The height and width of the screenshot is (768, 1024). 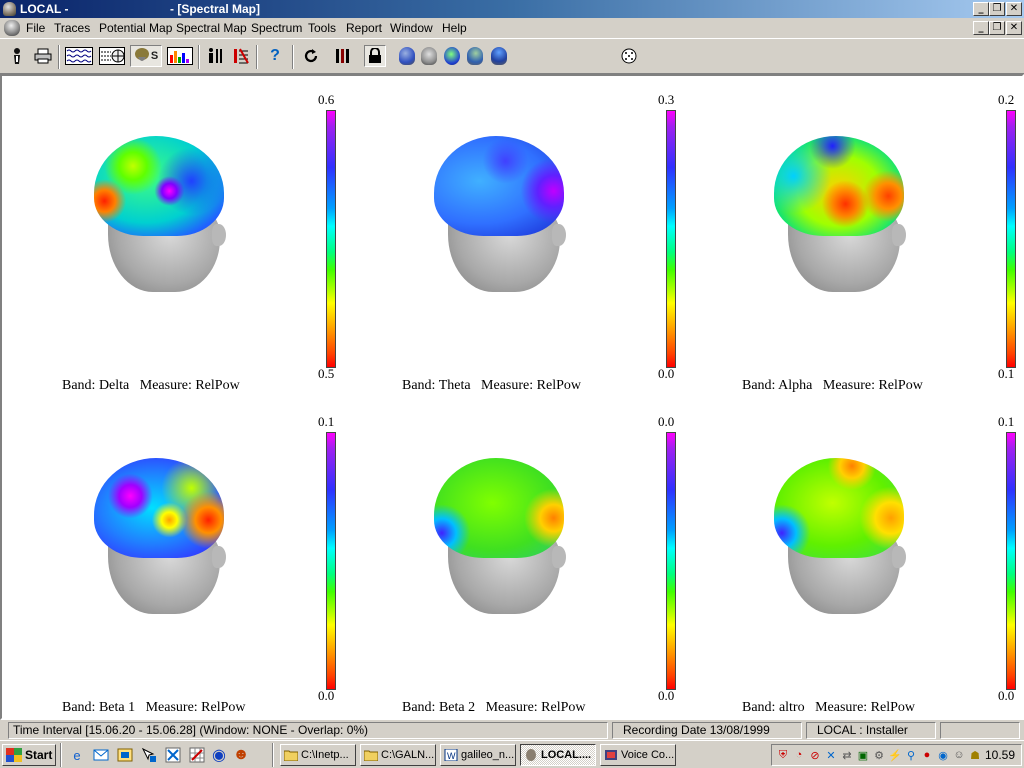 What do you see at coordinates (276, 28) in the screenshot?
I see `menu-spectrum: Spectrum` at bounding box center [276, 28].